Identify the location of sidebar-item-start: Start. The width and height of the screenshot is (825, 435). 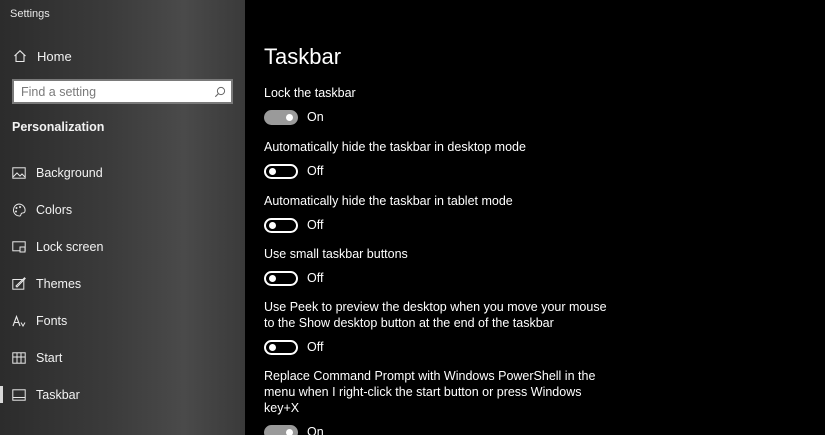
(122, 357).